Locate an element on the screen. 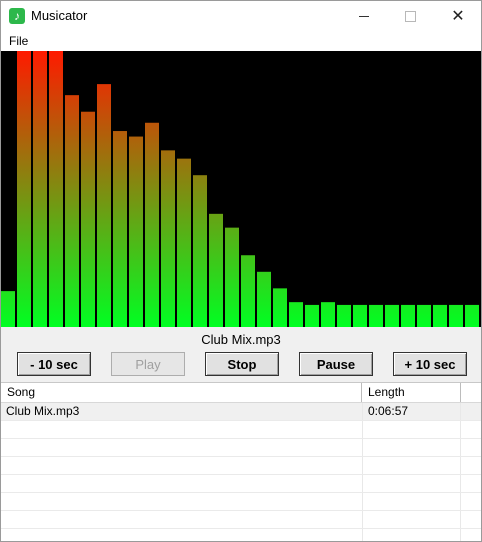  menu-bar: File is located at coordinates (241, 41).